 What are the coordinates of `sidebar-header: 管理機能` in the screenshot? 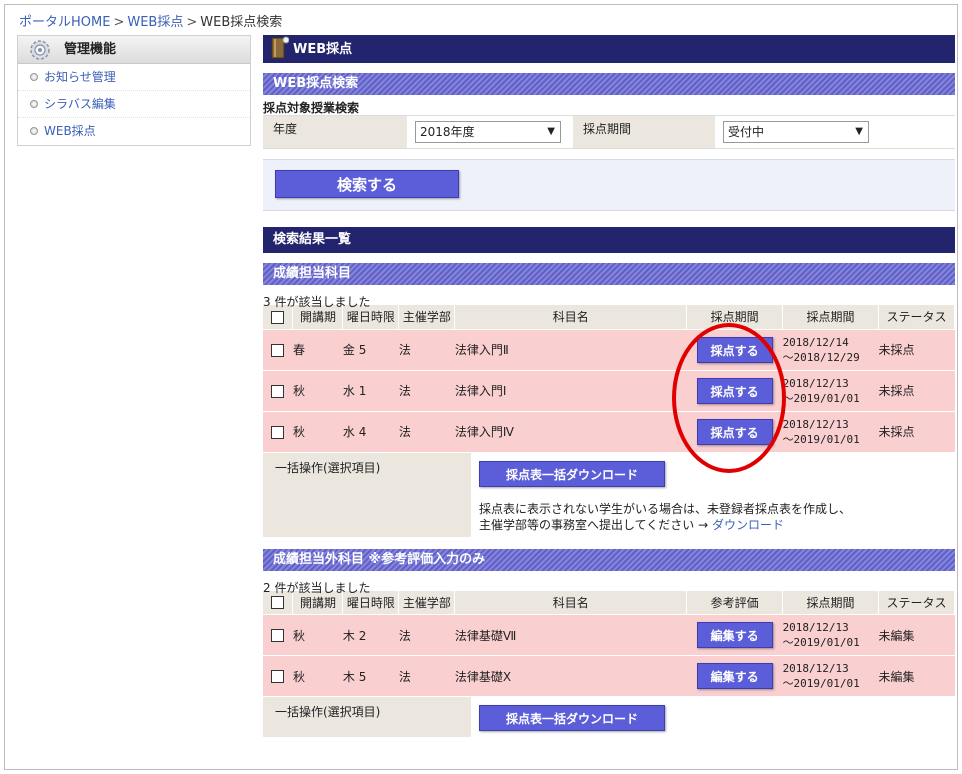 It's located at (134, 50).